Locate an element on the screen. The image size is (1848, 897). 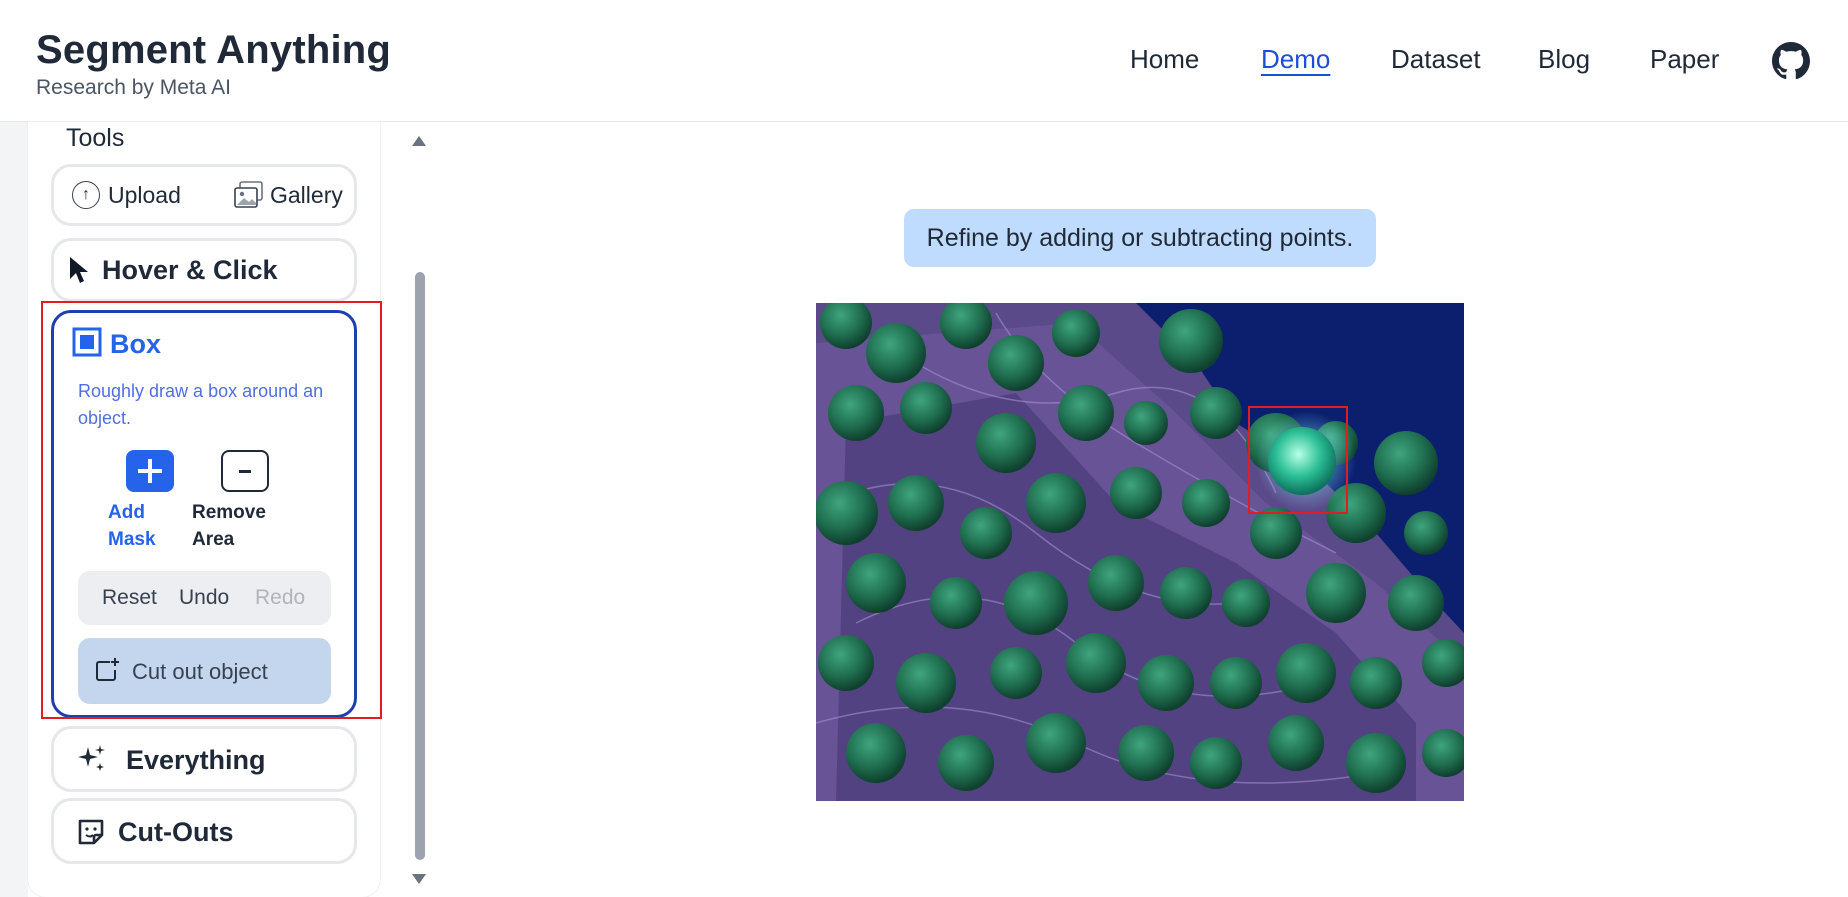
nav-demo: Demo is located at coordinates (1295, 59).